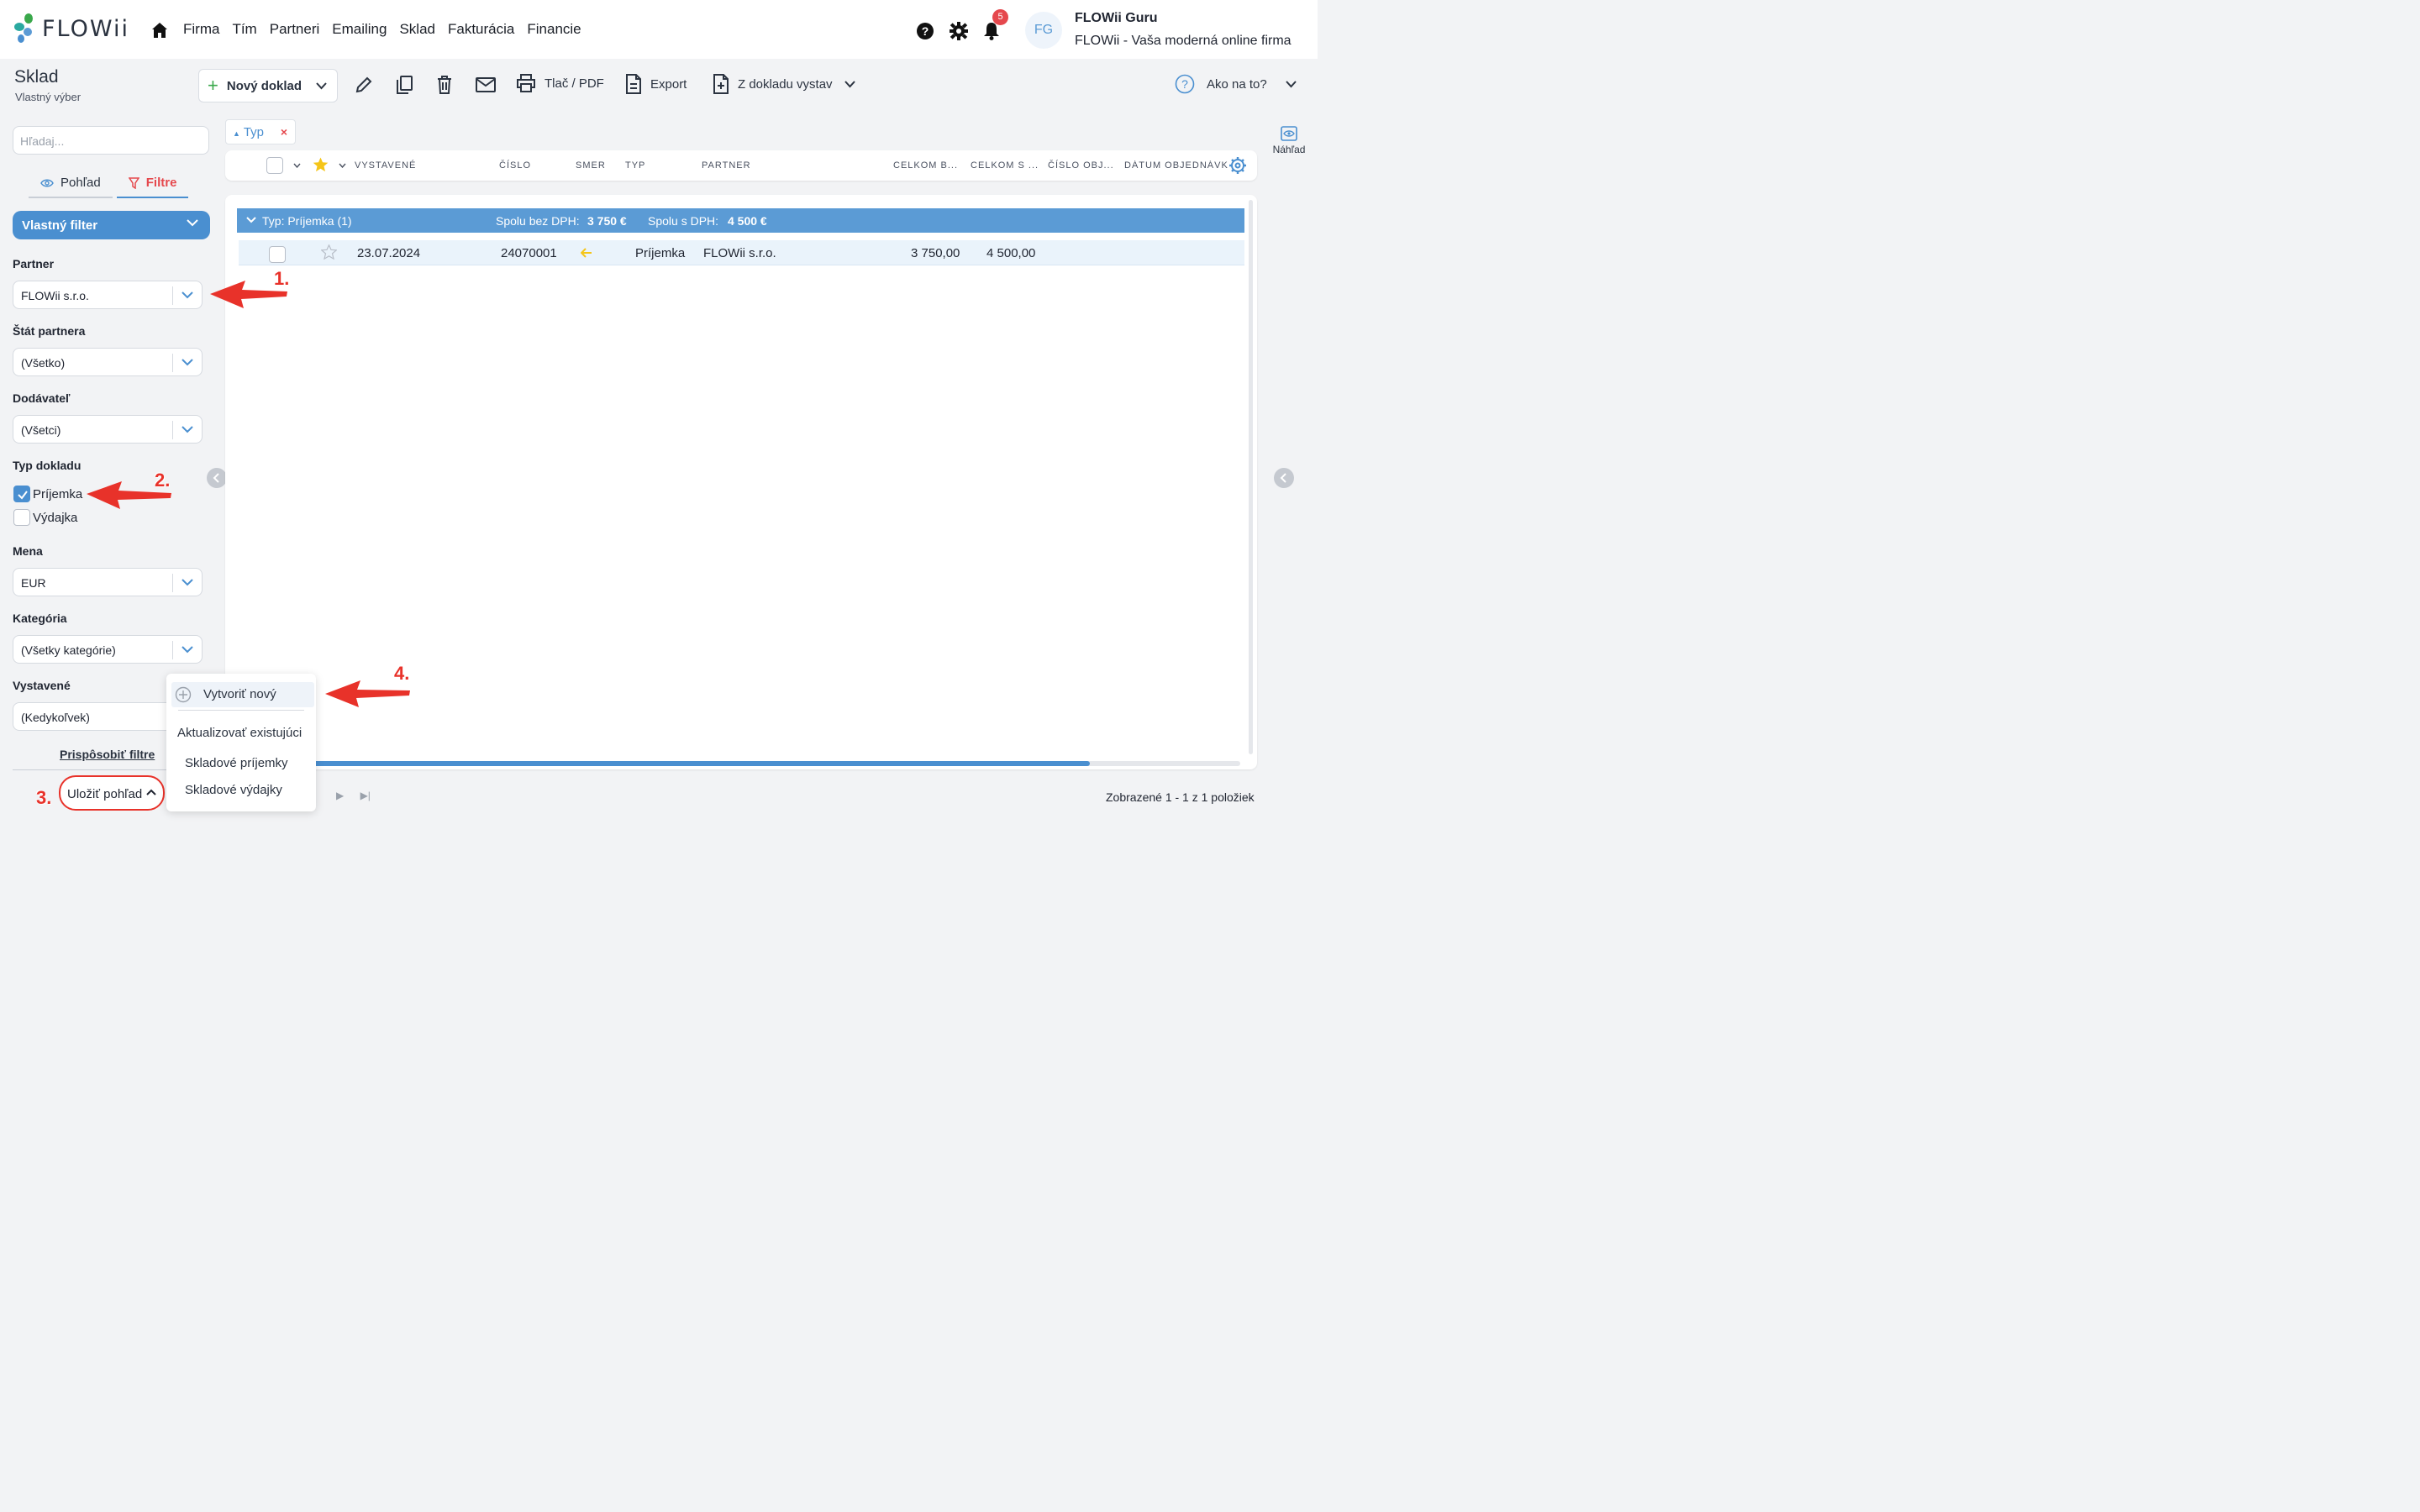 This screenshot has width=2420, height=1512. What do you see at coordinates (633, 84) in the screenshot?
I see `document-icon` at bounding box center [633, 84].